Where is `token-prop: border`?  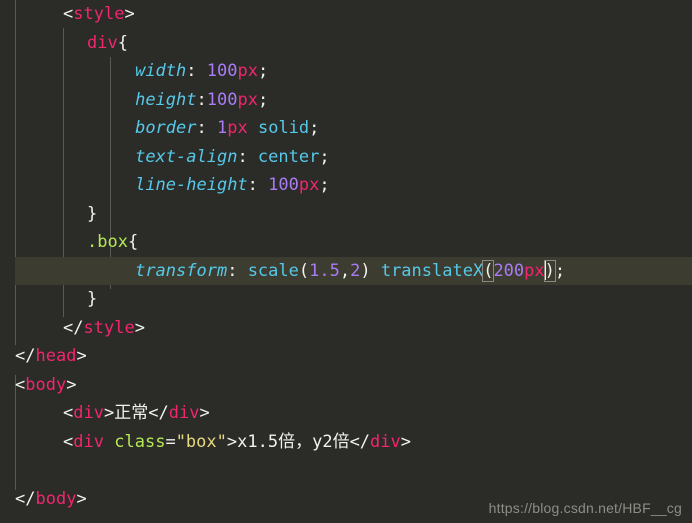
token-prop: border is located at coordinates (166, 128).